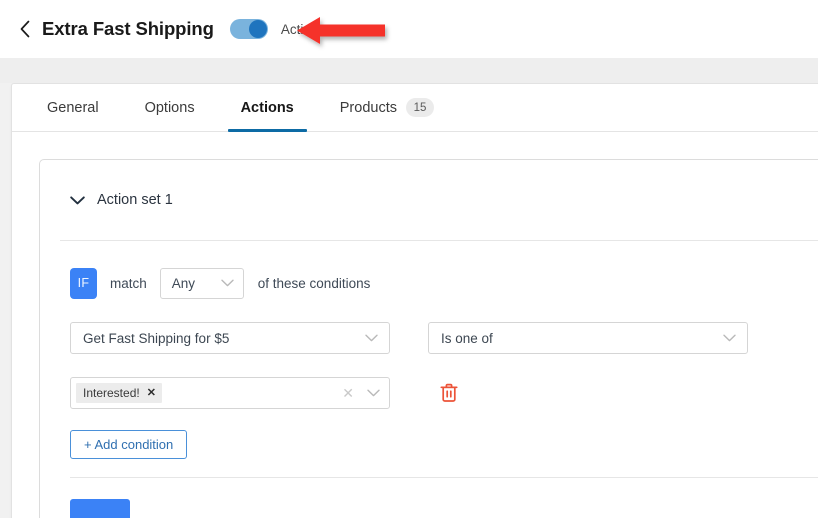 This screenshot has height=518, width=818. What do you see at coordinates (25, 29) in the screenshot?
I see `chevron-left-icon` at bounding box center [25, 29].